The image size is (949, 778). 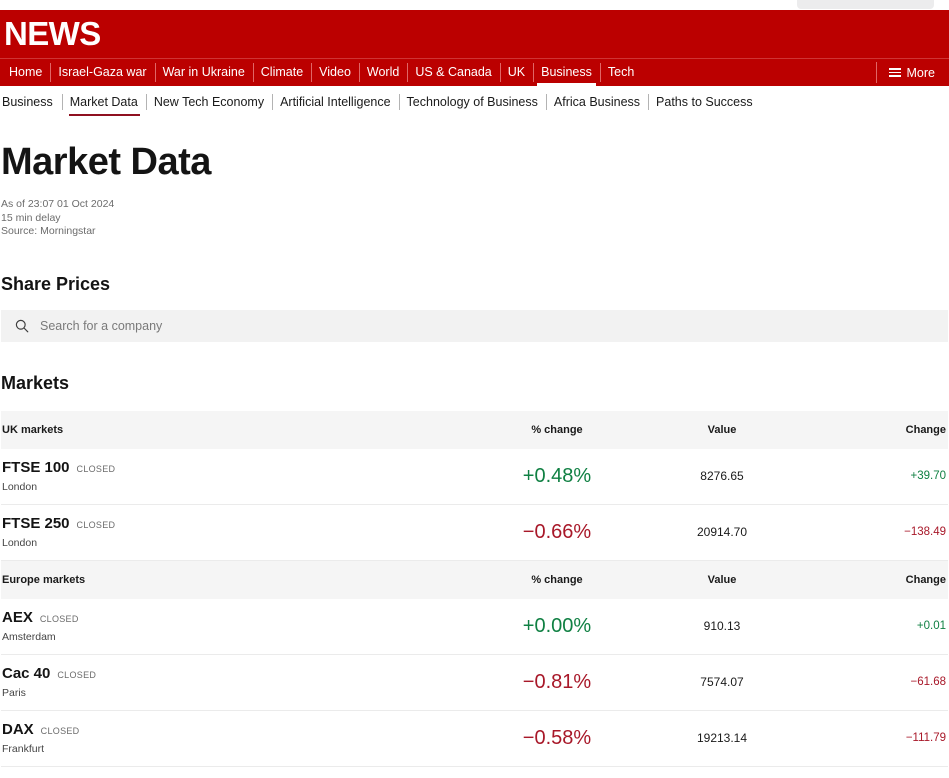 I want to click on nav-item-video: Video, so click(x=335, y=72).